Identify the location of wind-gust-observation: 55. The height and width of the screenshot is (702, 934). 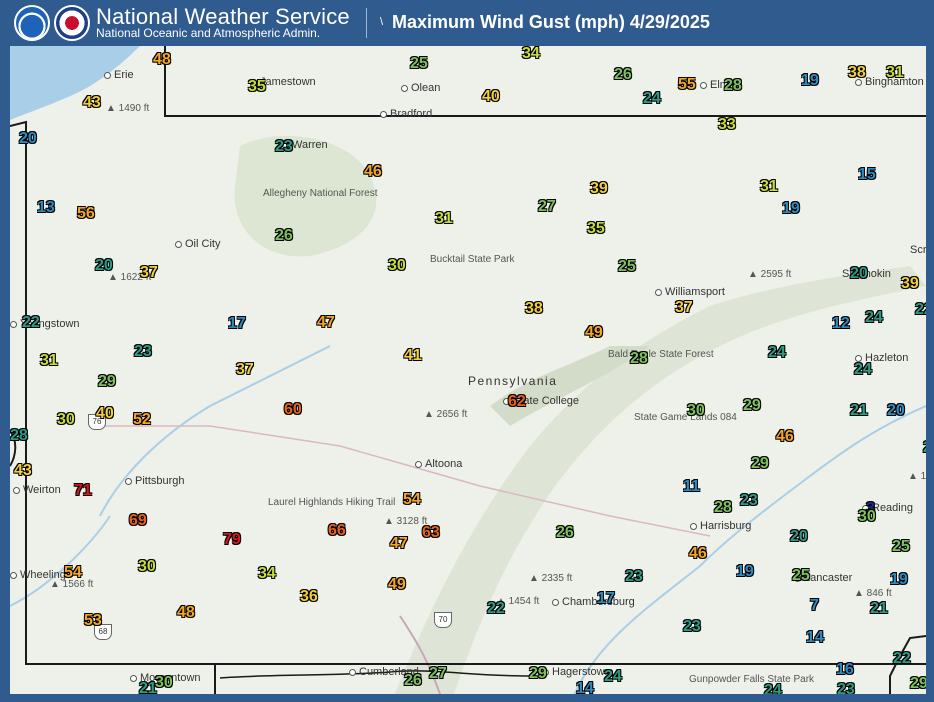
(687, 85).